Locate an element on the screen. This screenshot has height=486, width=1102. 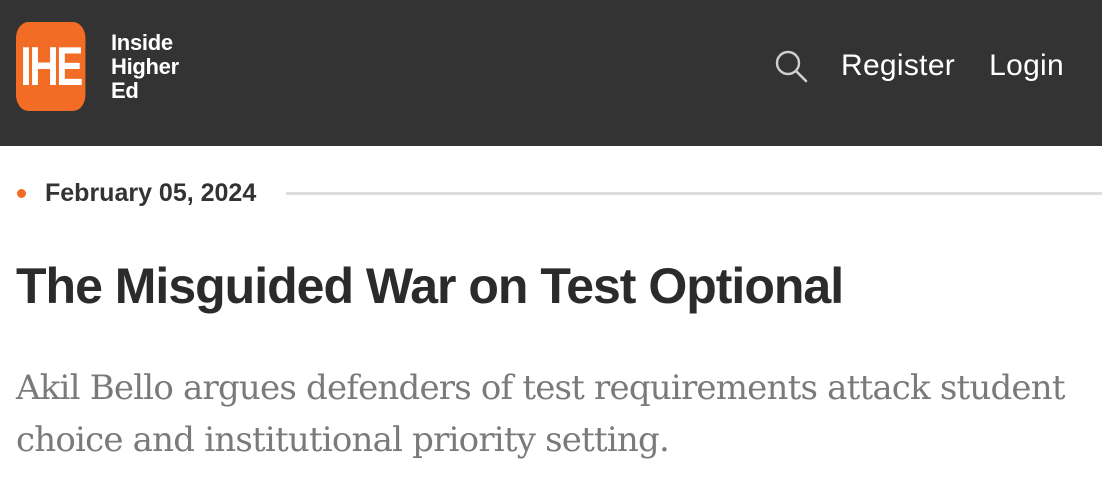
login-link: Login is located at coordinates (1026, 66).